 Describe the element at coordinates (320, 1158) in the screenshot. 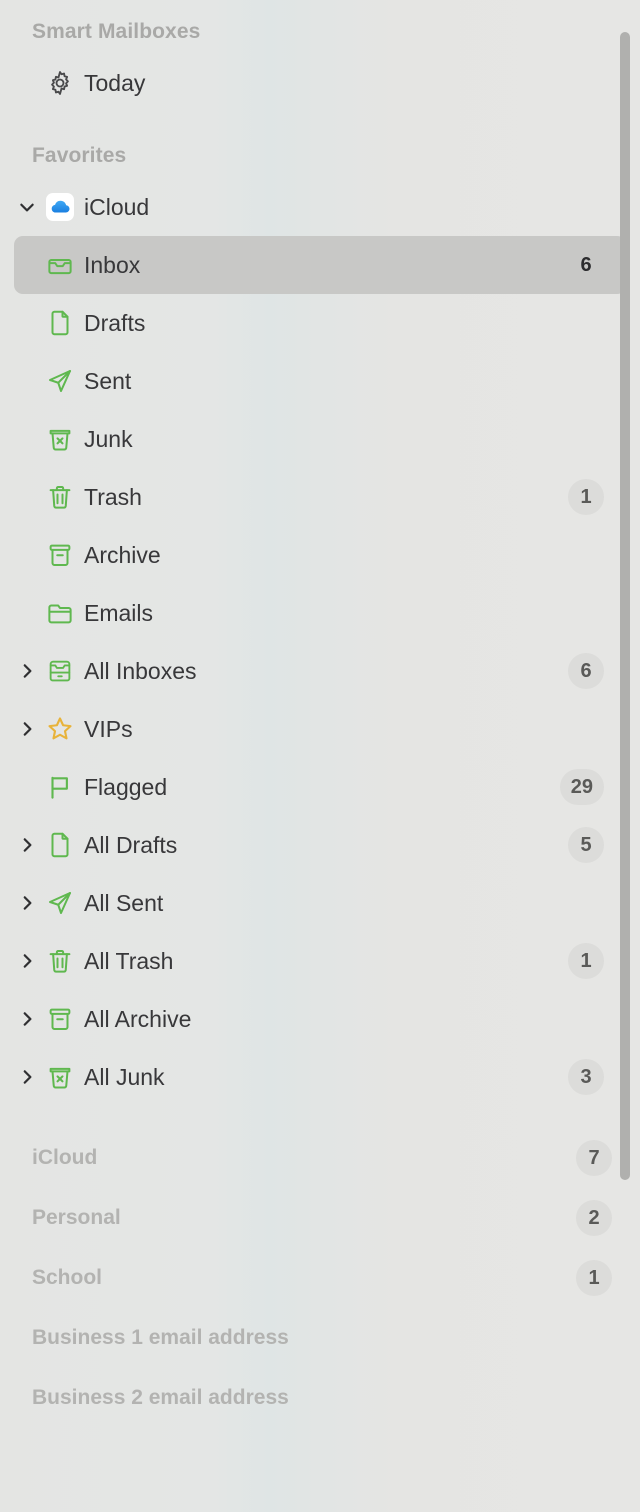

I see `account-header-icloud: iCloud 7` at that location.